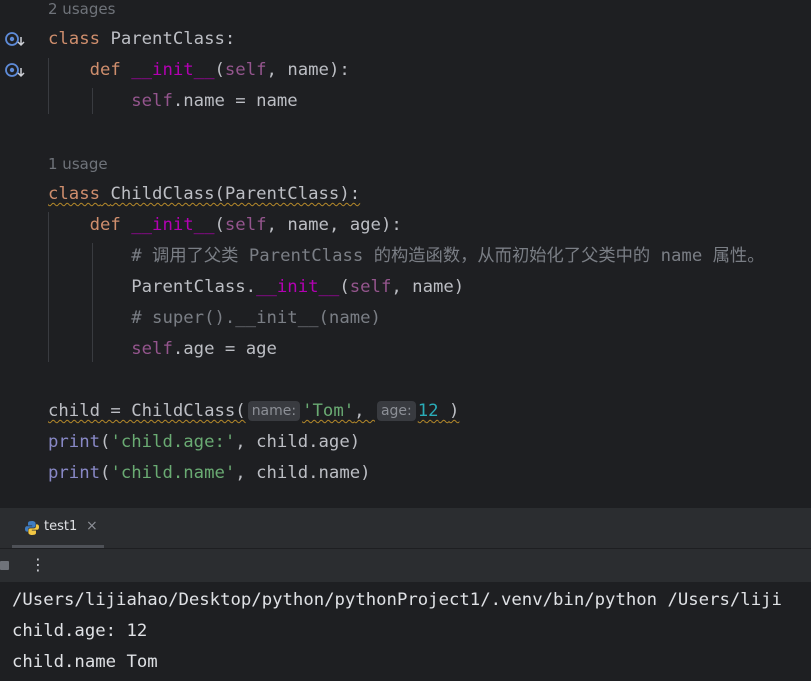 This screenshot has height=681, width=811. I want to click on class-ref: ParentClass., so click(194, 287).